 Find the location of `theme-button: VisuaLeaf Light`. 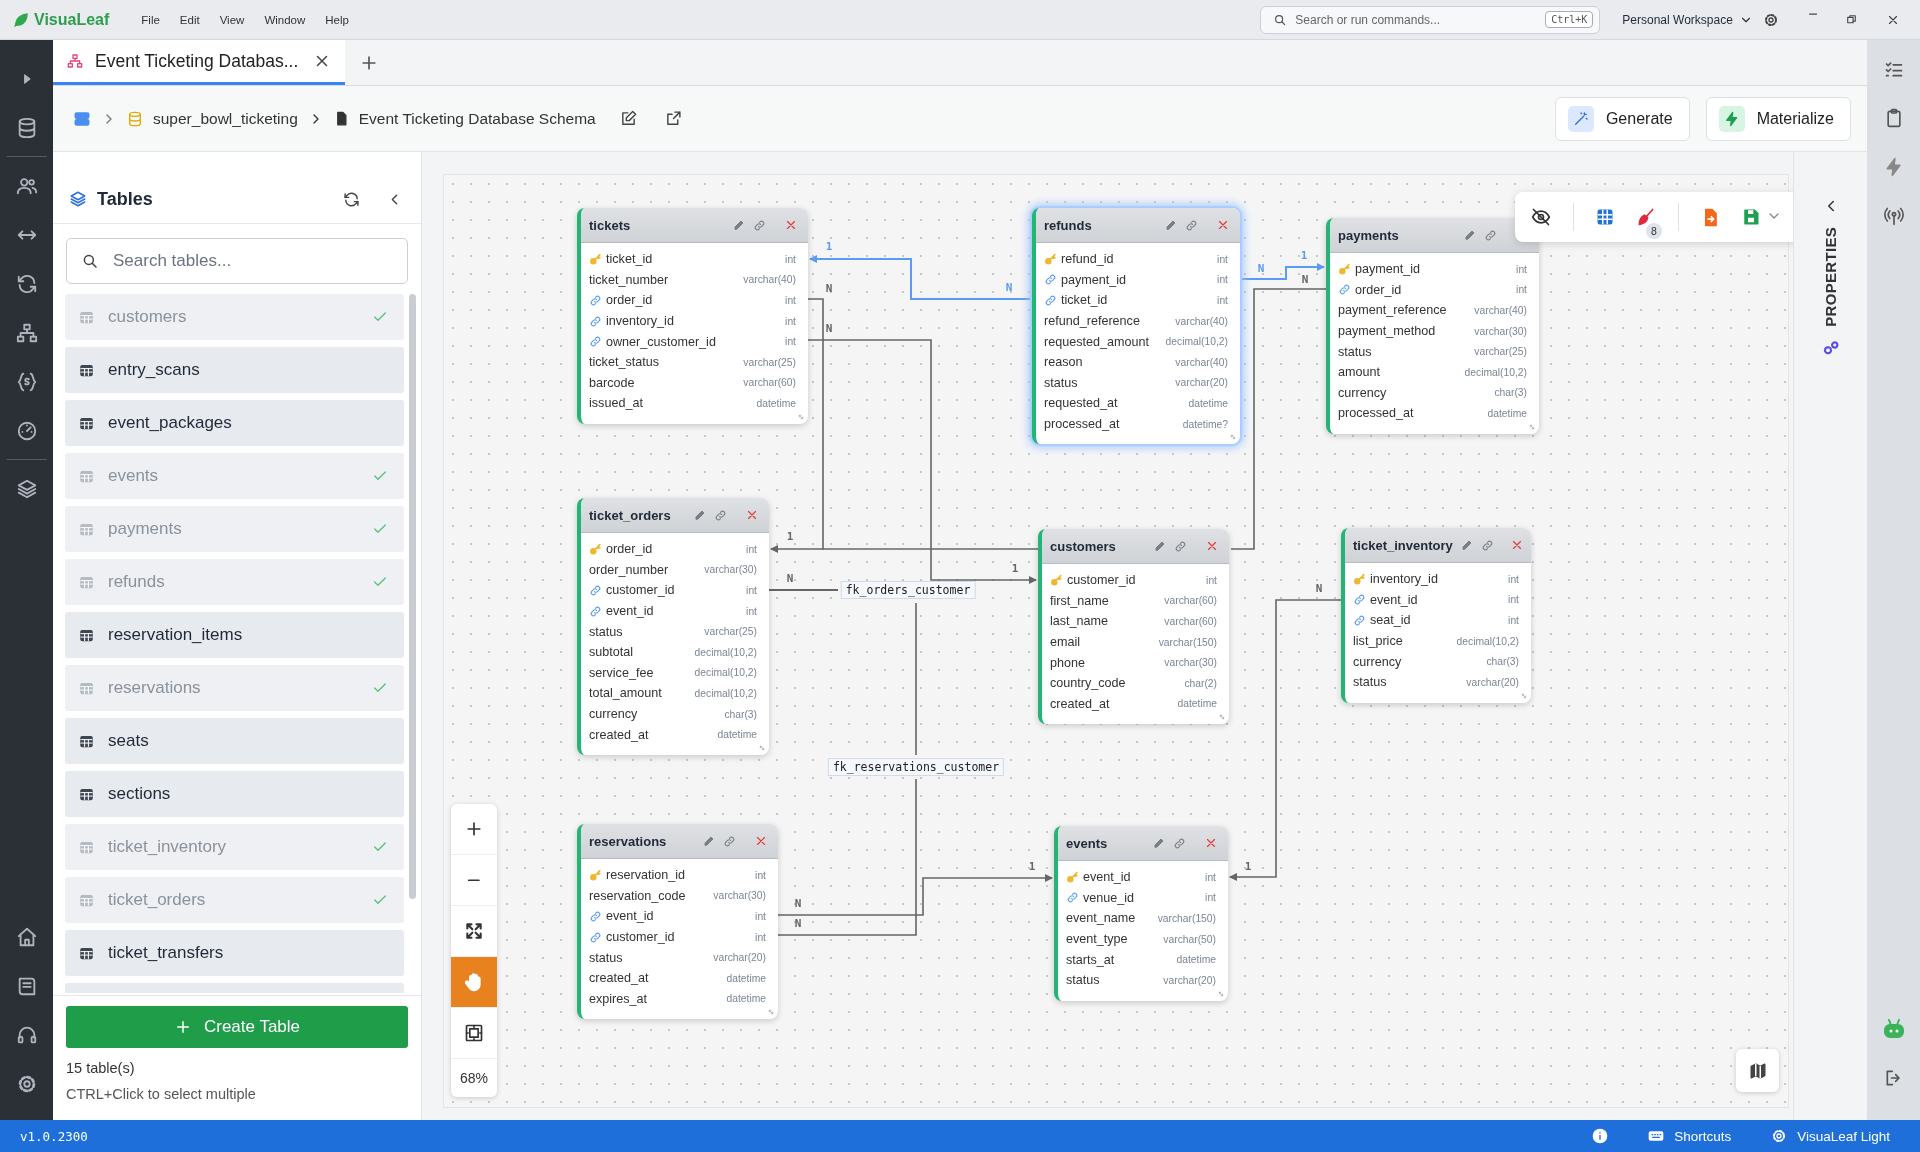

theme-button: VisuaLeaf Light is located at coordinates (1830, 1136).